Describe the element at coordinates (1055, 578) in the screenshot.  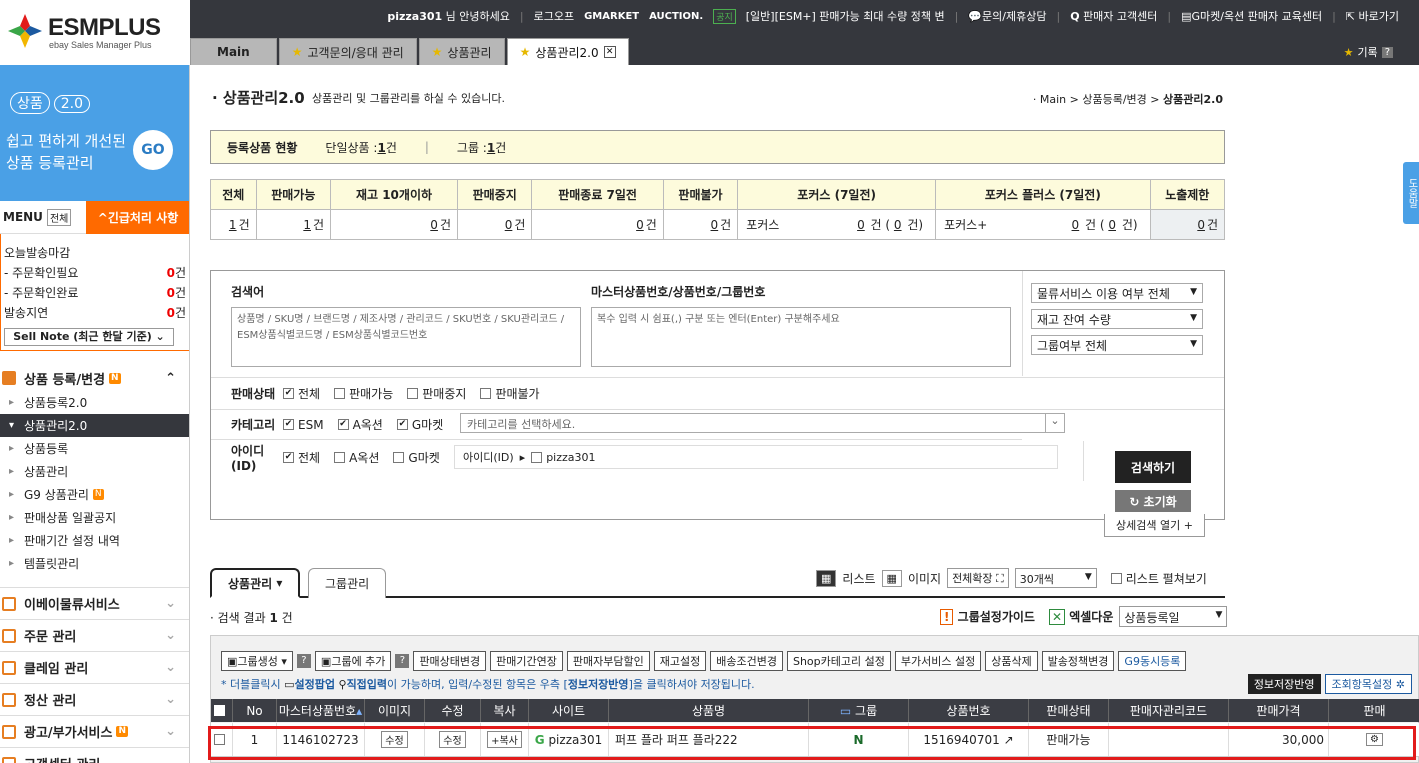
I see `per-page-select: 30개씩` at that location.